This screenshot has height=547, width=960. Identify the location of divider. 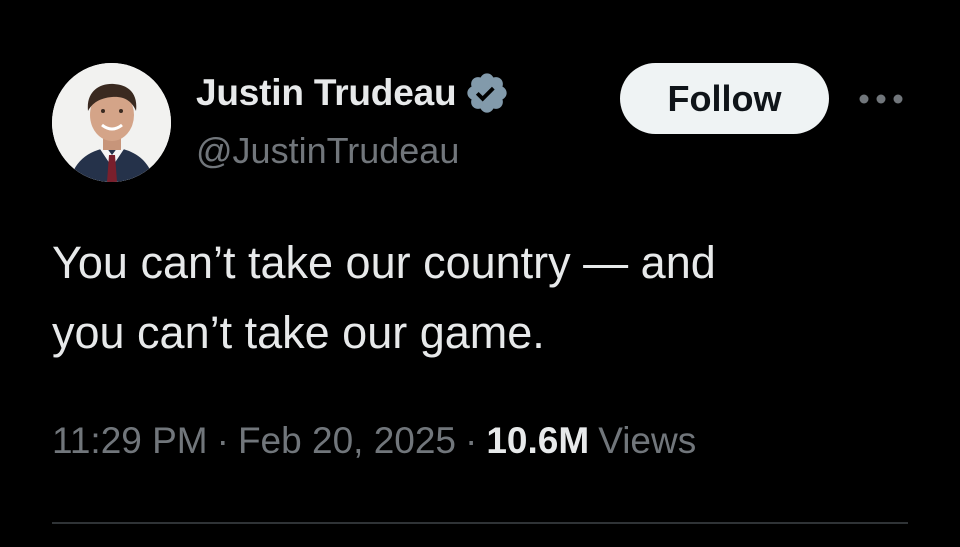
(480, 523).